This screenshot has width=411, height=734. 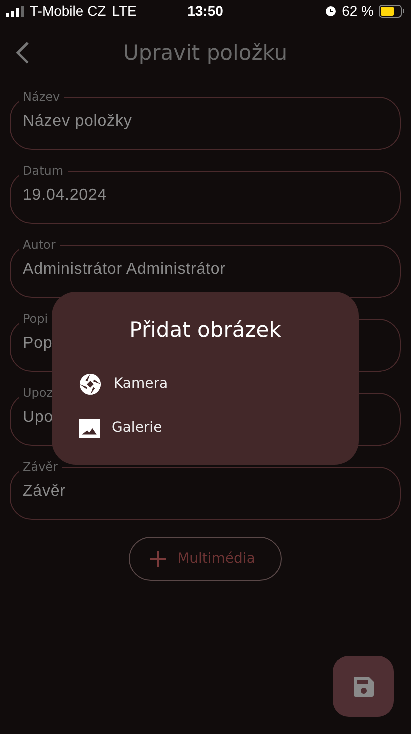 I want to click on field-label: Závěr, so click(x=40, y=467).